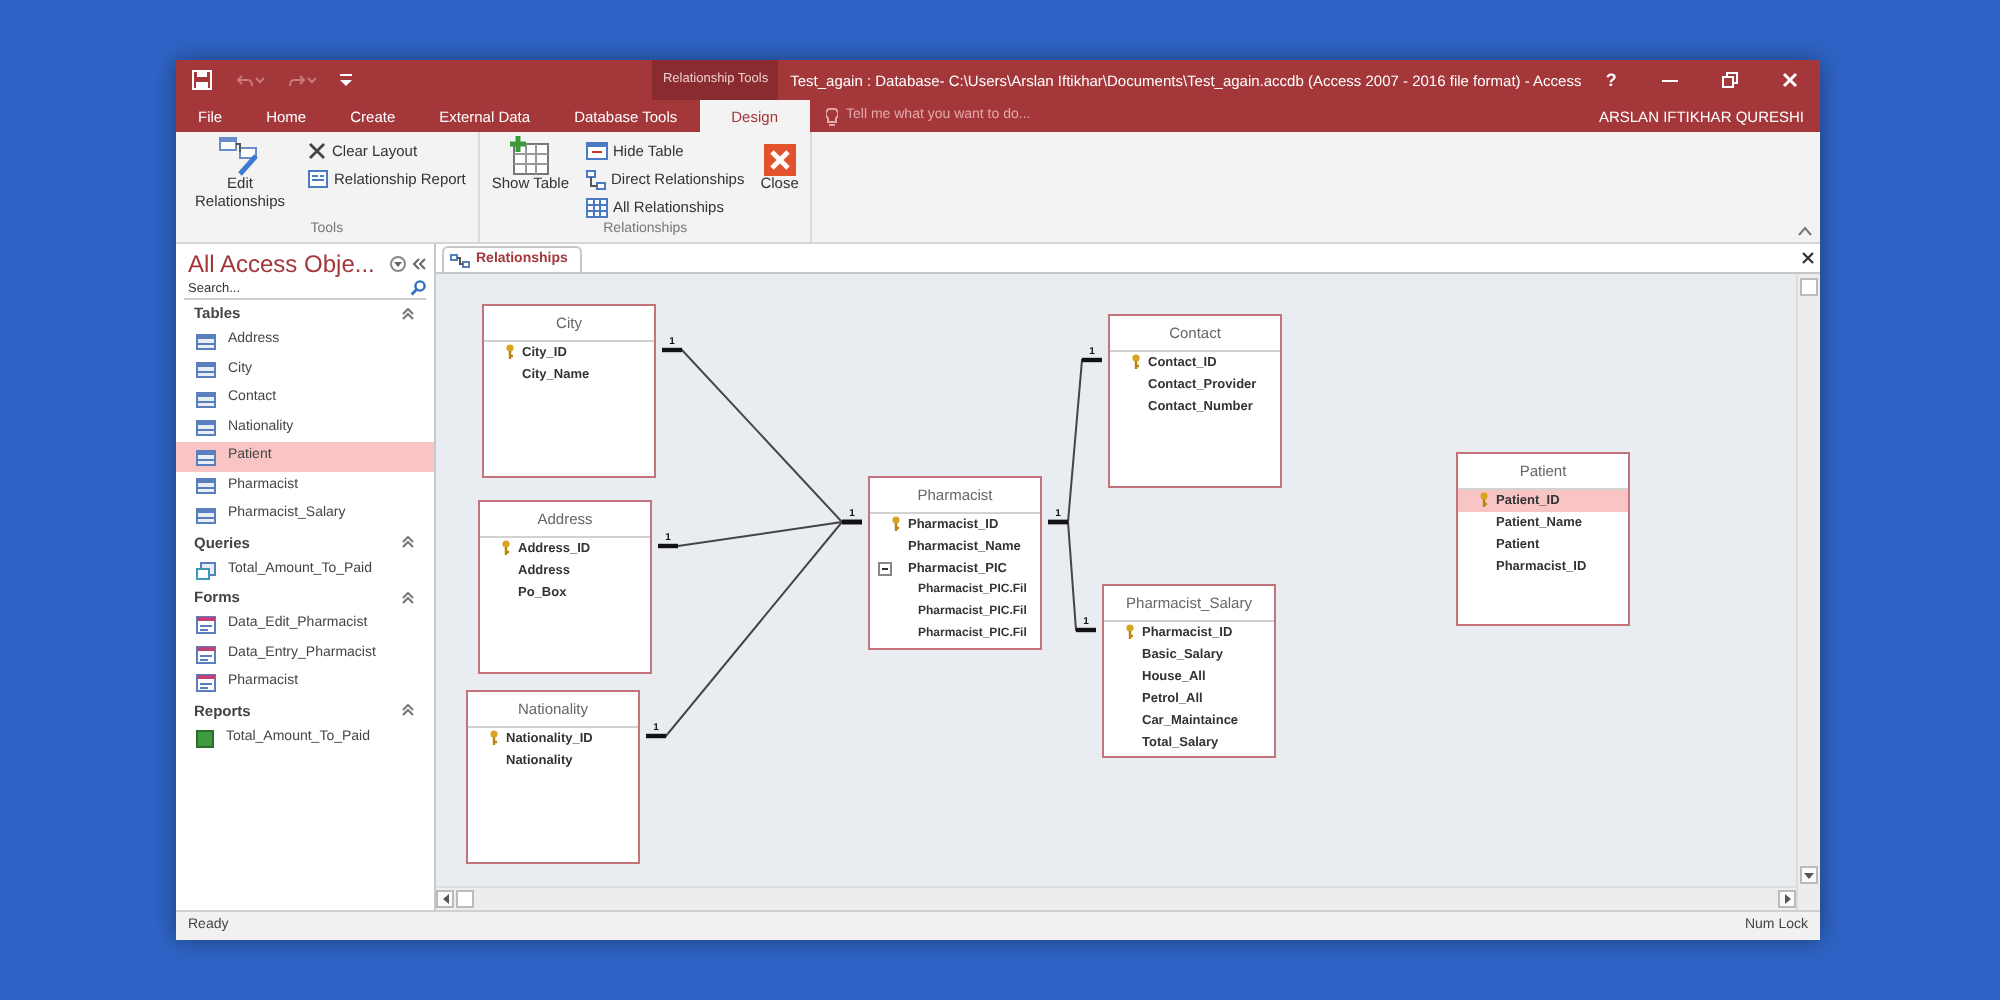 This screenshot has height=1000, width=2000. Describe the element at coordinates (1116, 898) in the screenshot. I see `horizontal-scrollbar` at that location.